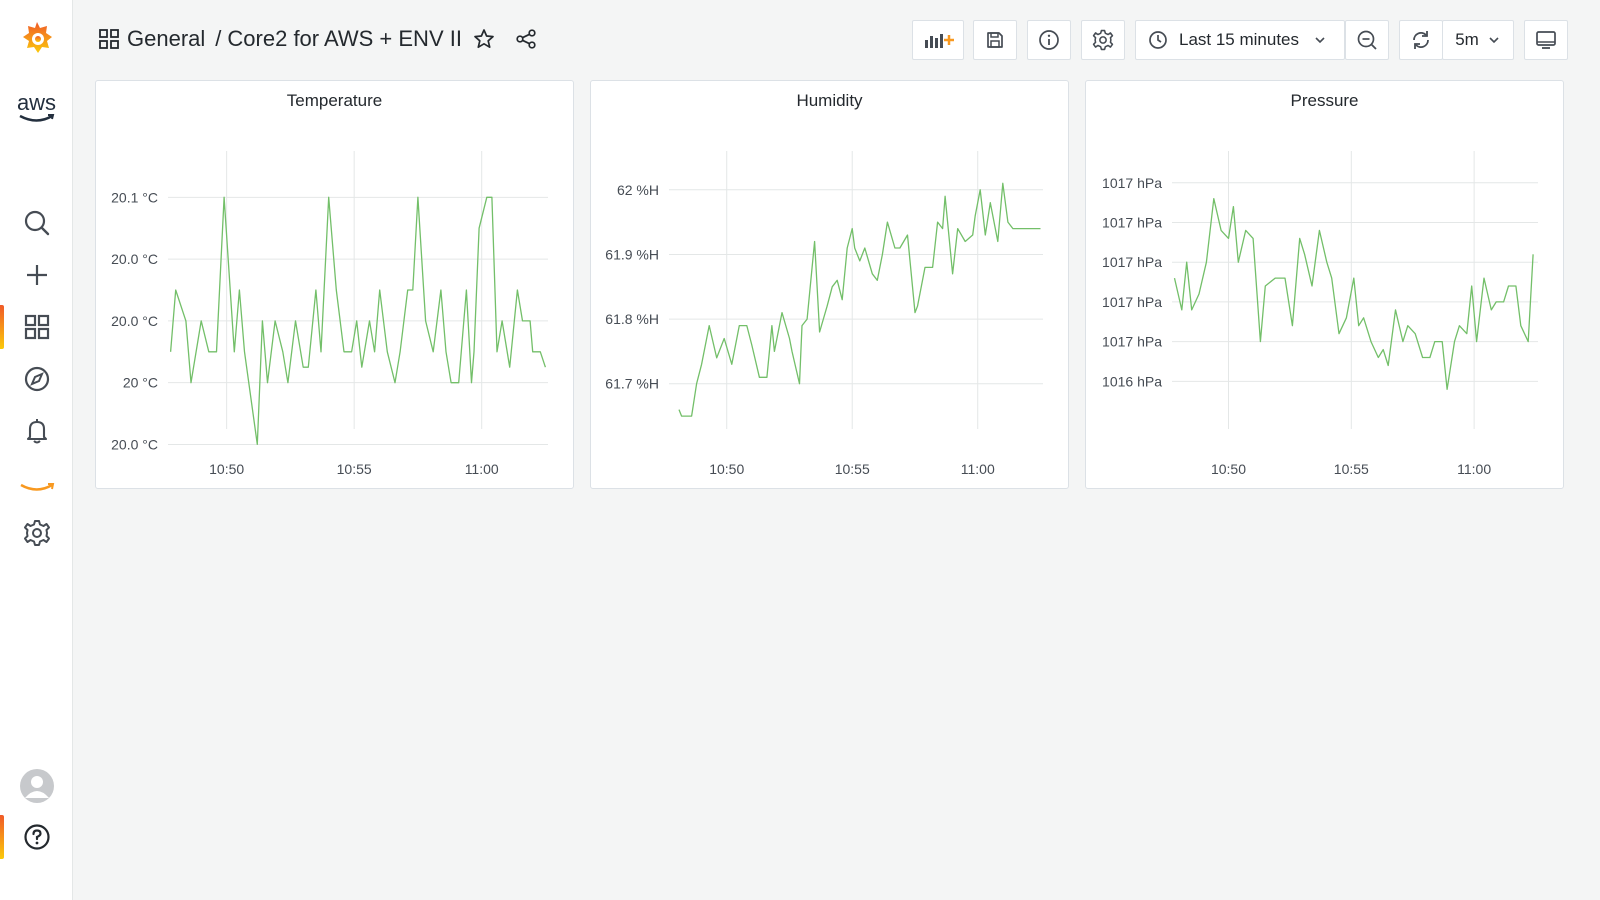 The width and height of the screenshot is (1600, 900). Describe the element at coordinates (36, 379) in the screenshot. I see `compass-icon` at that location.